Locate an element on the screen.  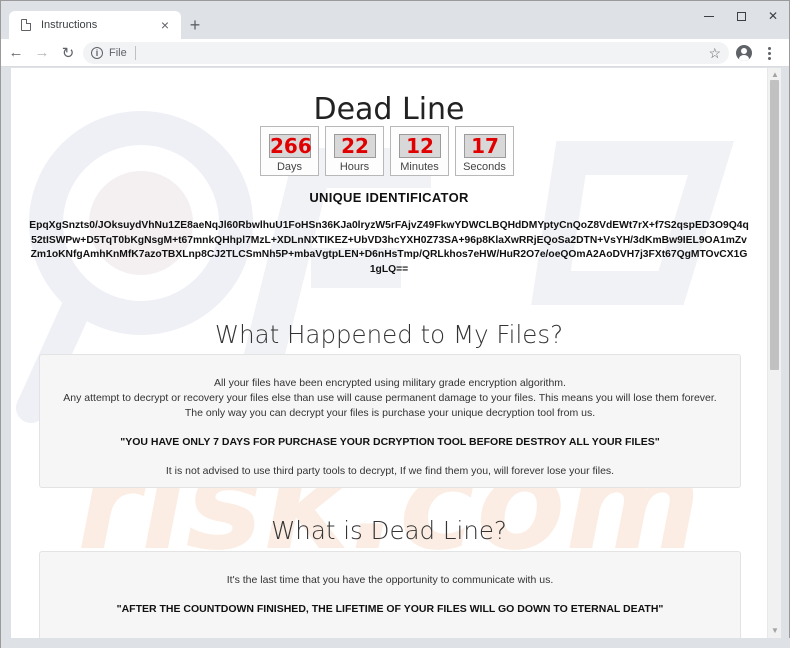
countdown-timer: 266 Days 22 Hours 12 Minutes 17 Seconds is located at coordinates (387, 151).